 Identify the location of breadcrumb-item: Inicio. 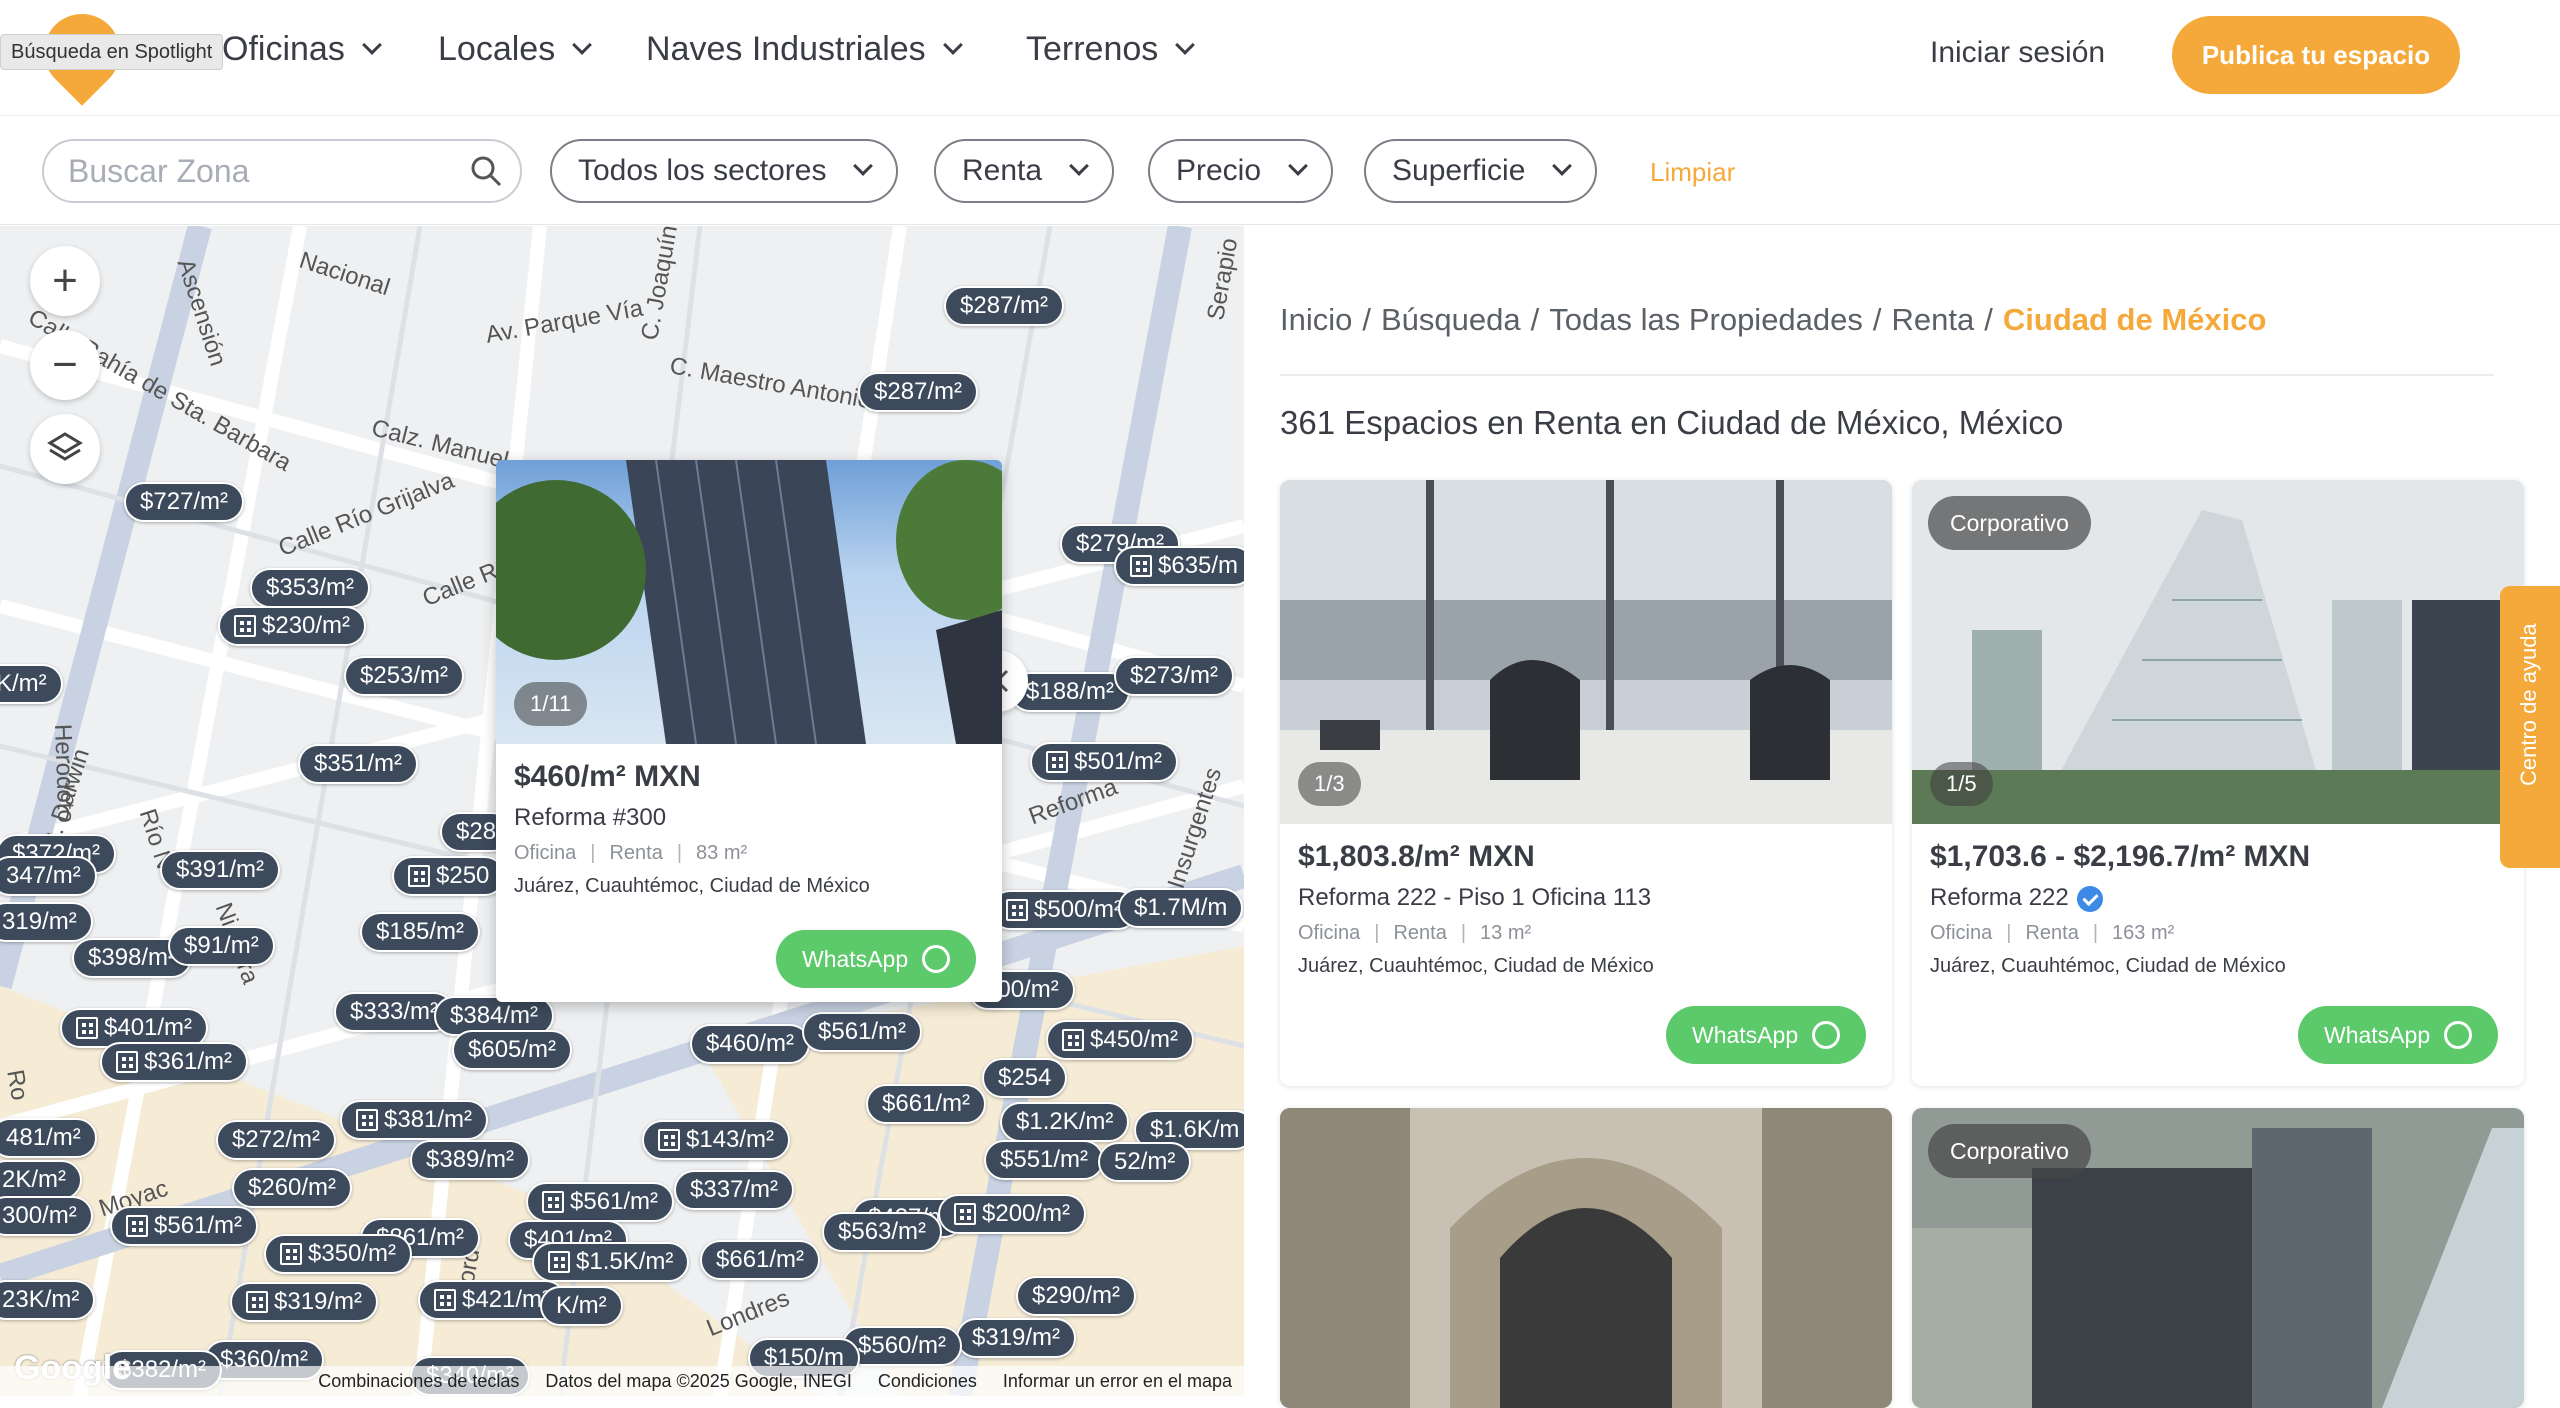
(1316, 320).